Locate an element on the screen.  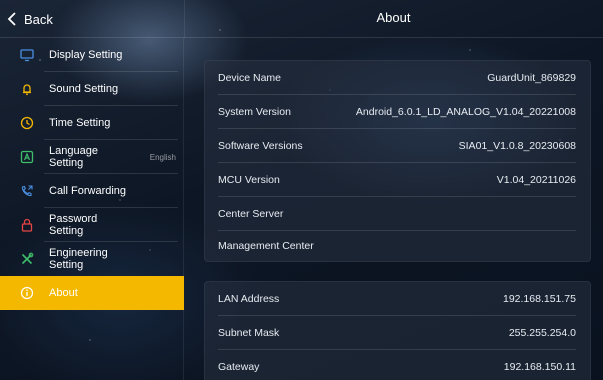
info-label: MCU Version is located at coordinates (249, 180).